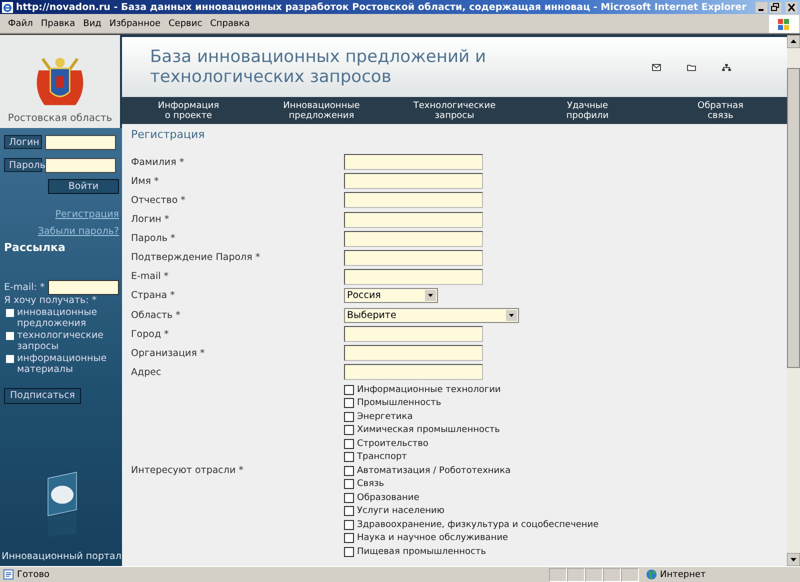  Describe the element at coordinates (43, 396) in the screenshot. I see `subscribe-button: Подписаться` at that location.